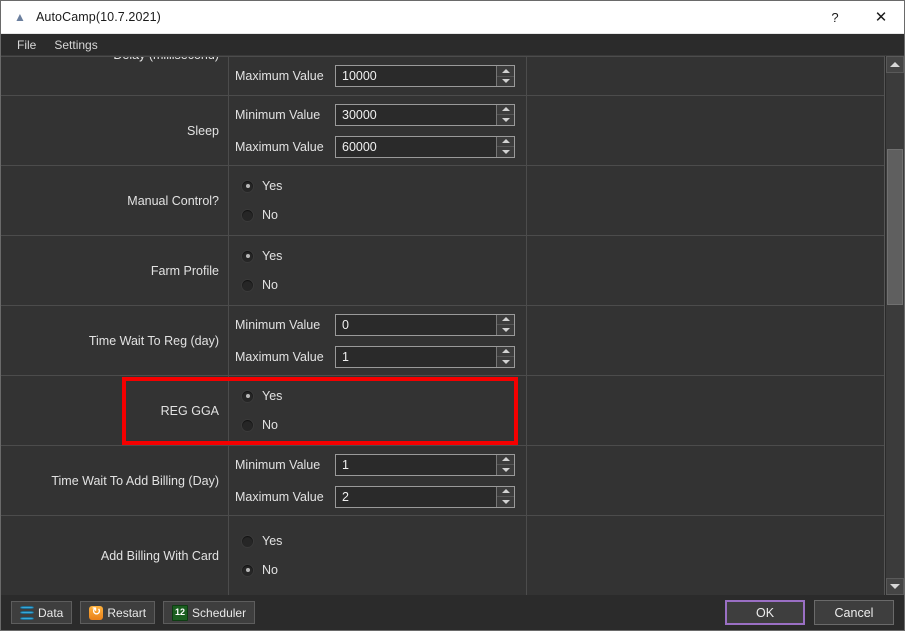  I want to click on help-button: ?, so click(835, 17).